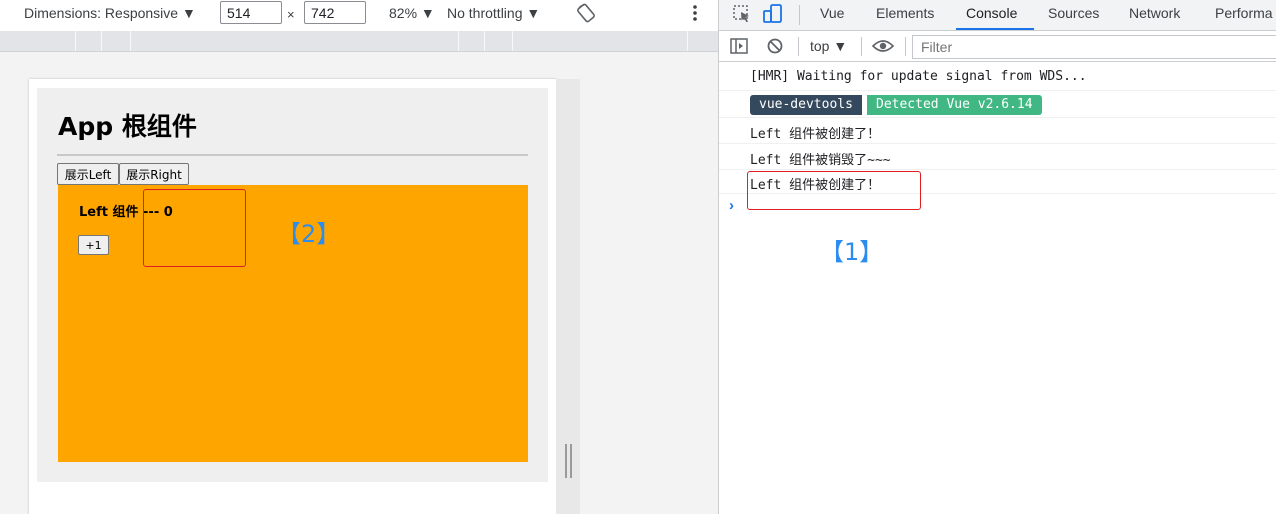  Describe the element at coordinates (828, 46) in the screenshot. I see `context-selector: top ▼` at that location.